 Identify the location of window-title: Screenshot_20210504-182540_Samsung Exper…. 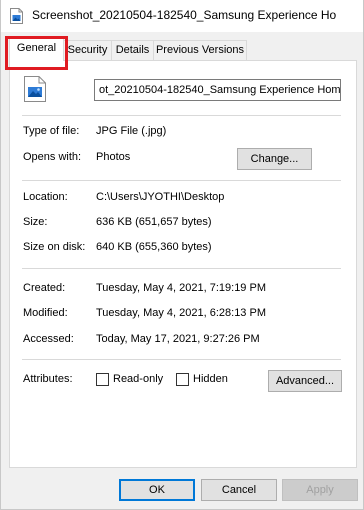
(184, 15).